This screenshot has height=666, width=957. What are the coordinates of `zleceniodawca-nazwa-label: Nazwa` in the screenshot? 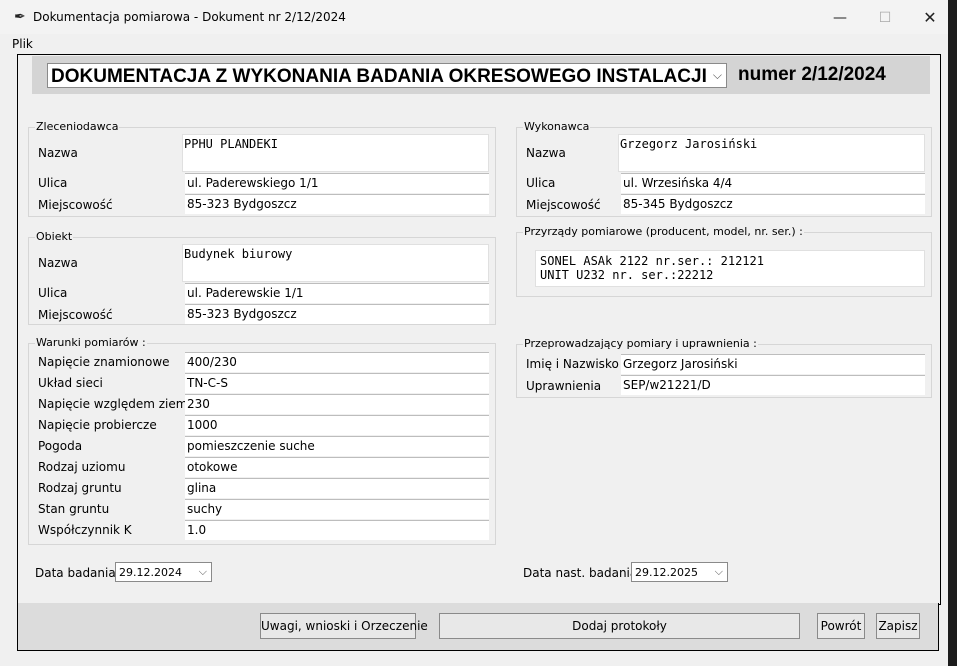 It's located at (58, 153).